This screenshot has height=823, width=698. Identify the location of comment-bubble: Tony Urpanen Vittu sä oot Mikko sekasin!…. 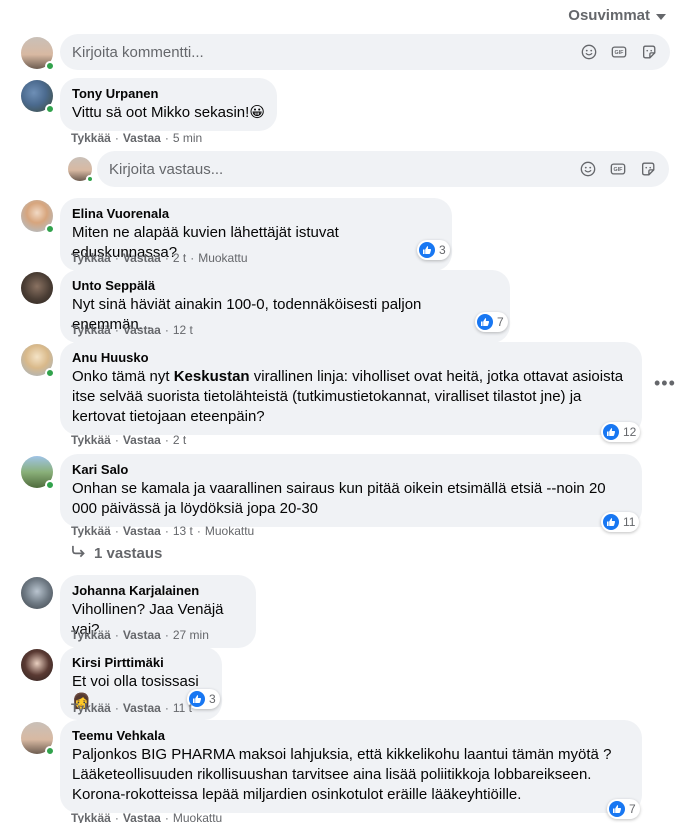
(168, 104).